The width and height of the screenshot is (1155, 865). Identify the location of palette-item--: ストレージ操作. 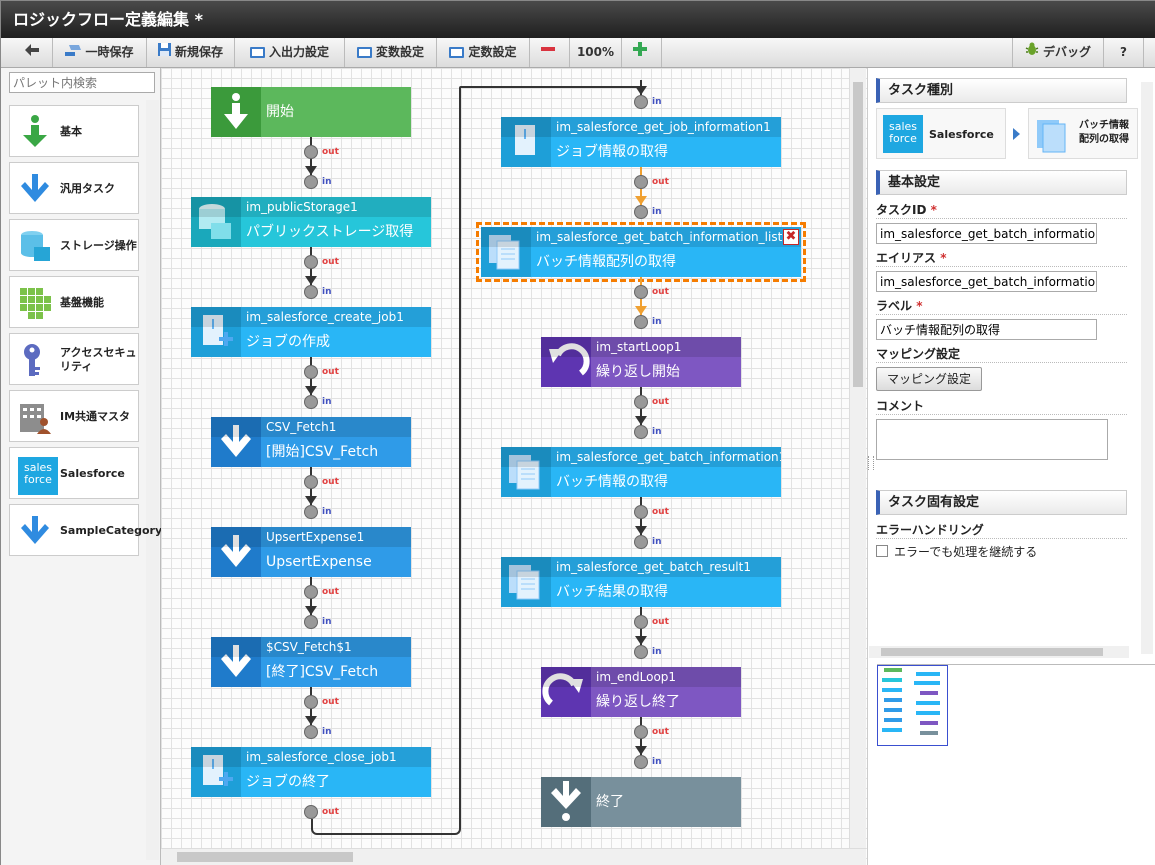
(74, 245).